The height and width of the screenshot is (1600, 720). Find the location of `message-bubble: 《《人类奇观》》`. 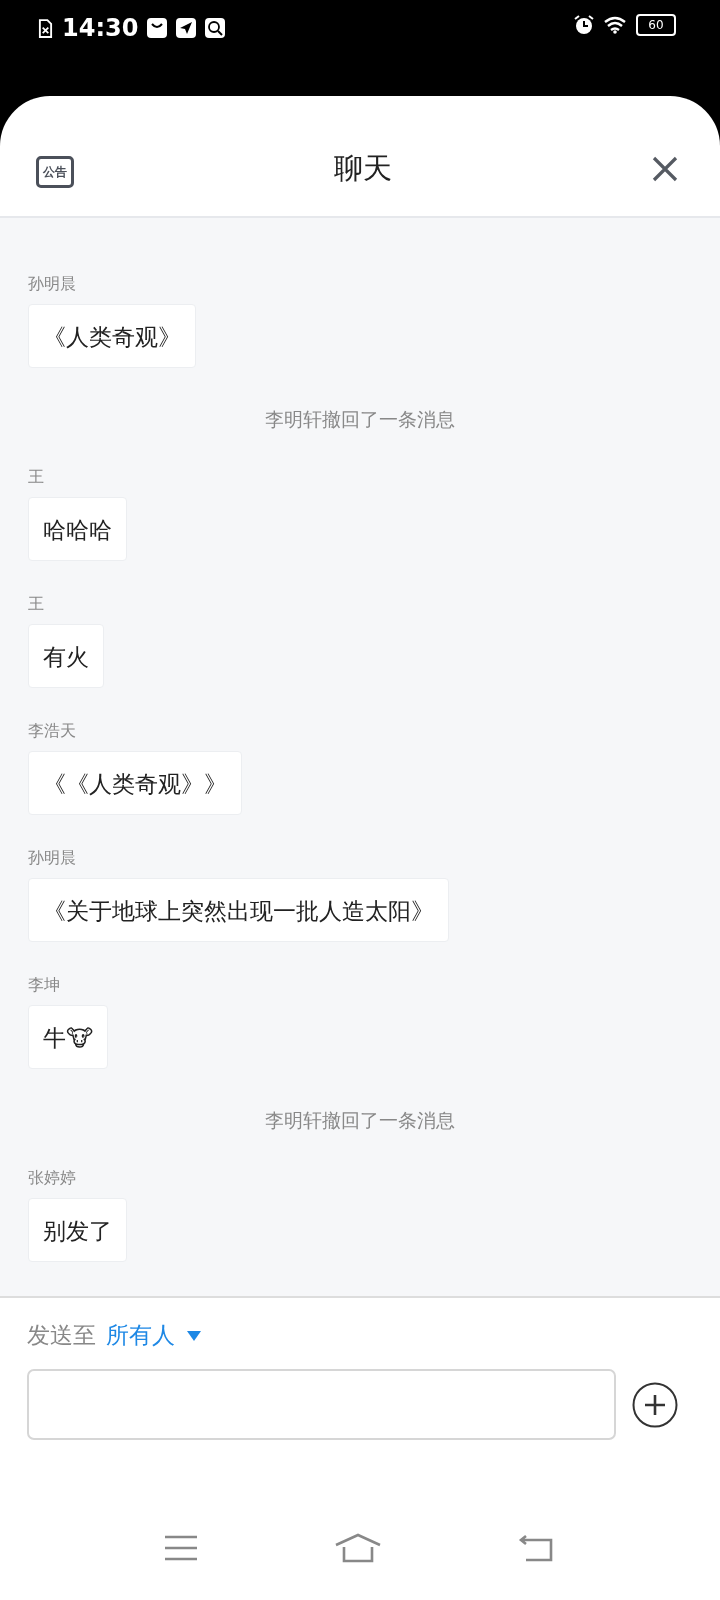

message-bubble: 《《人类奇观》》 is located at coordinates (135, 783).